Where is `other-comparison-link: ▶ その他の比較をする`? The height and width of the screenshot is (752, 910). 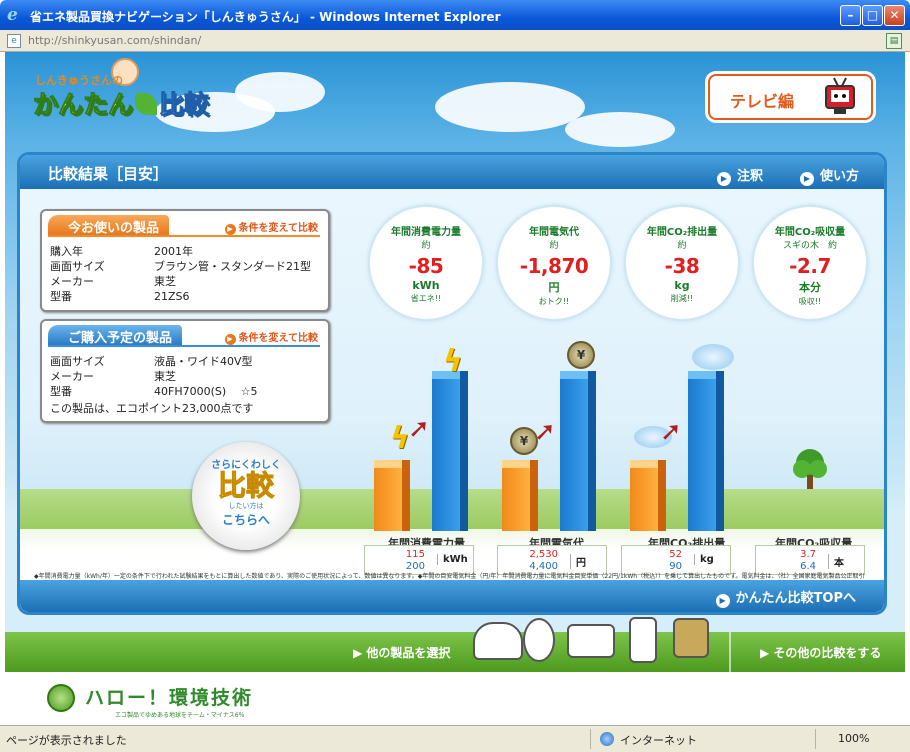
other-comparison-link: ▶ その他の比較をする is located at coordinates (820, 652).